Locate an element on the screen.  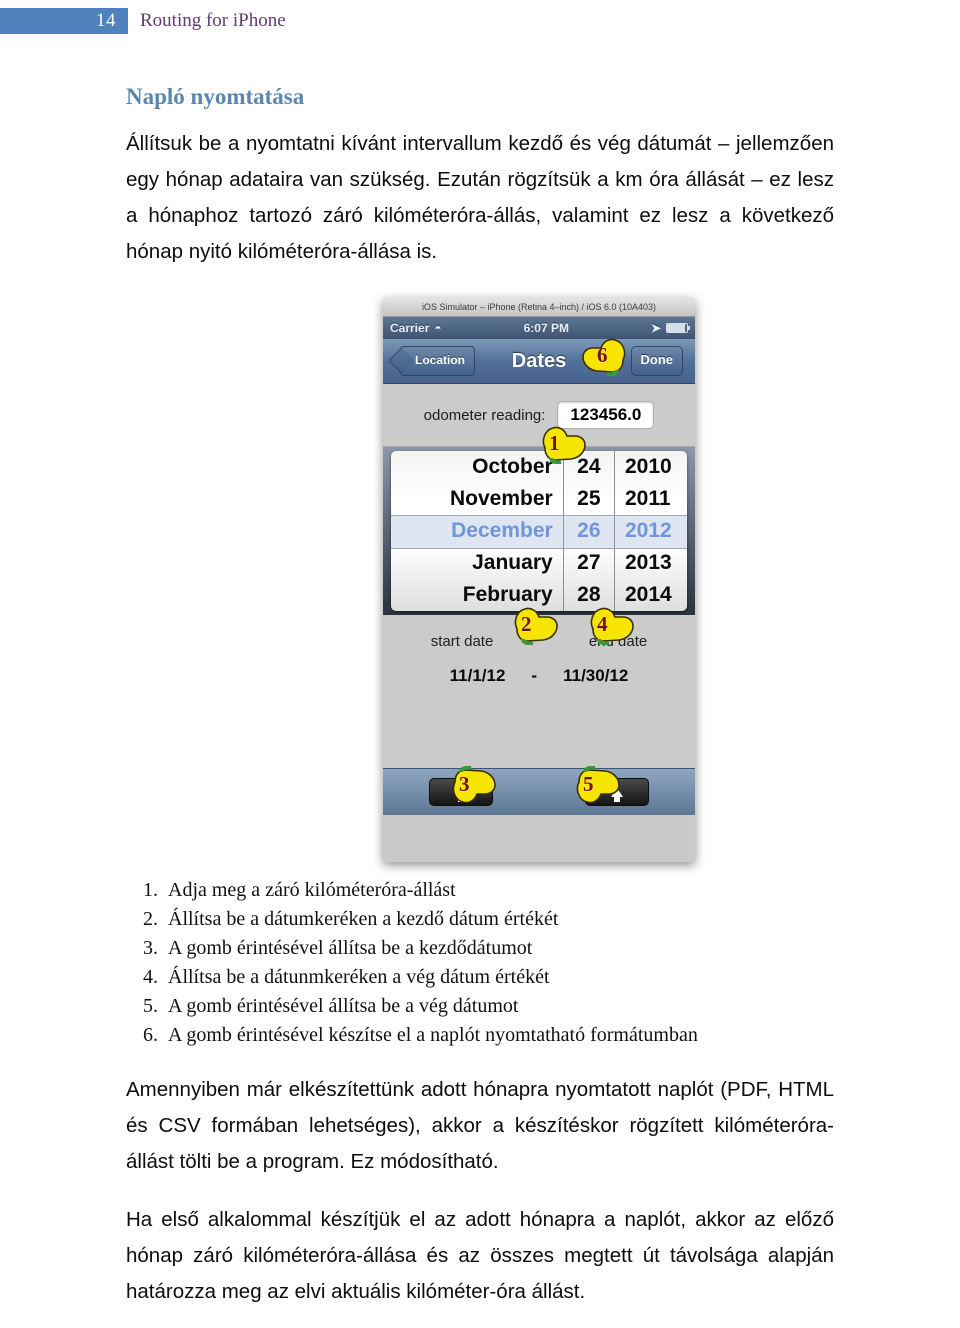
date-labels-row: start date end date is located at coordinates (539, 632).